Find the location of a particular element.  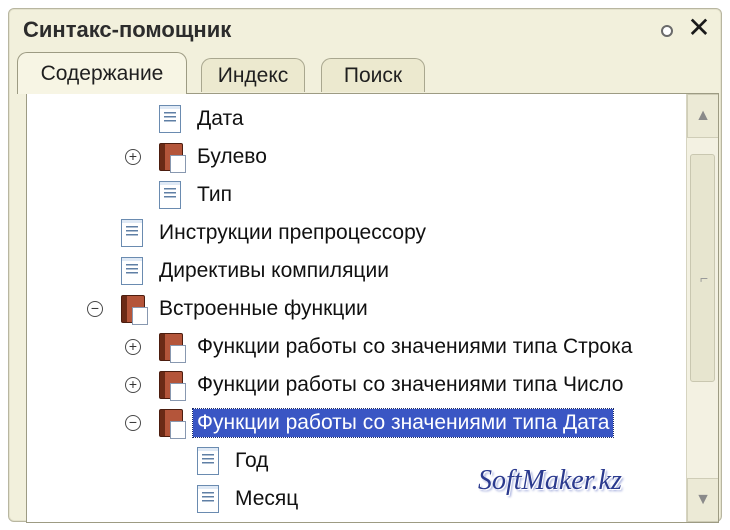

tree-item-directives: Директивы компиляции is located at coordinates (357, 271).